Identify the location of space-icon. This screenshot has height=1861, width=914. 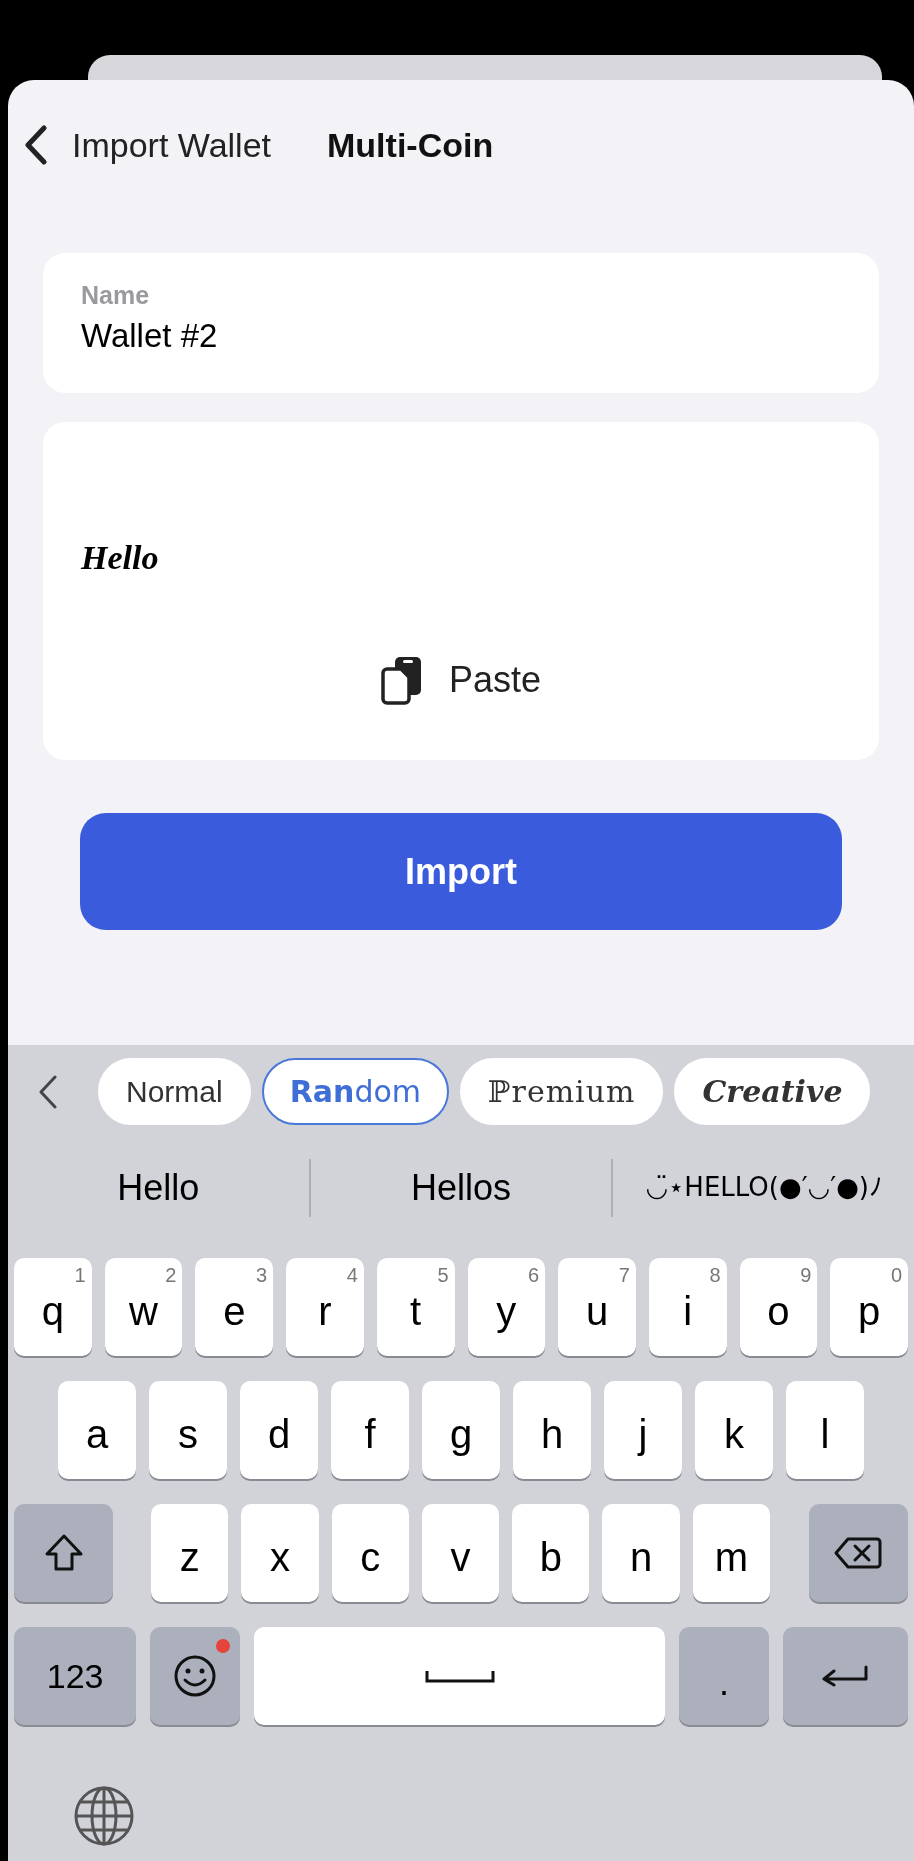
(459, 1676).